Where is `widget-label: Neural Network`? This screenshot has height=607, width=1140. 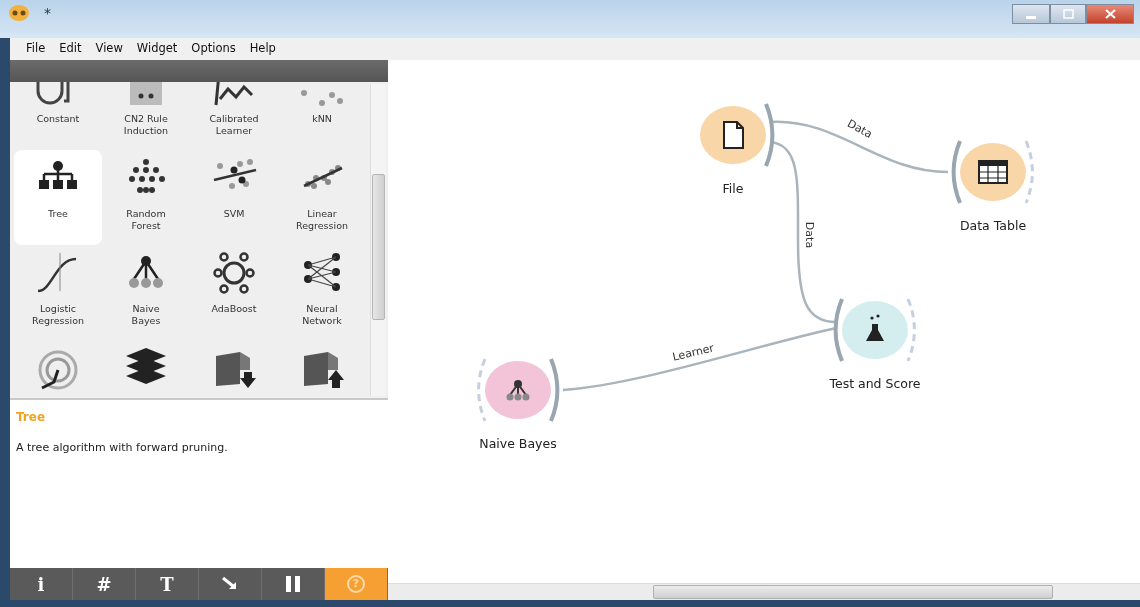 widget-label: Neural Network is located at coordinates (322, 315).